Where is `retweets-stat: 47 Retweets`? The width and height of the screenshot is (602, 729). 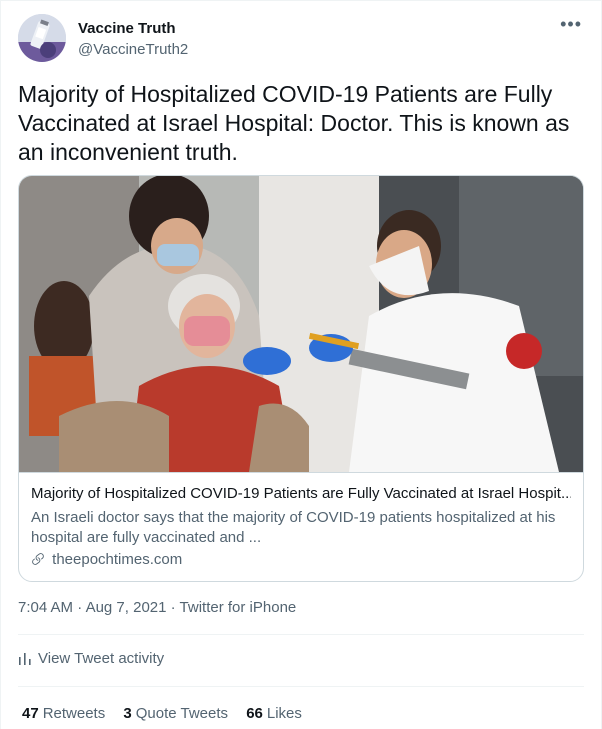 retweets-stat: 47 Retweets is located at coordinates (63, 713).